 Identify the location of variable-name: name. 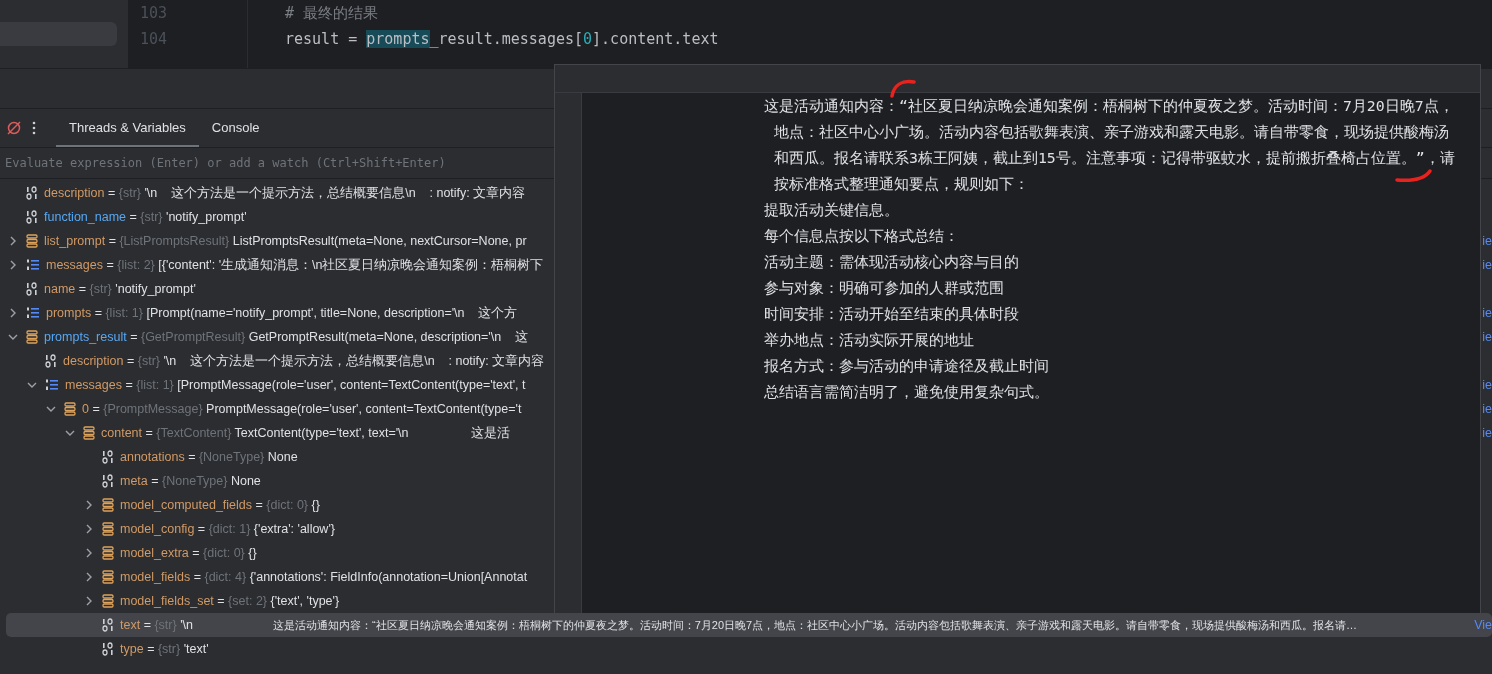
(60, 289).